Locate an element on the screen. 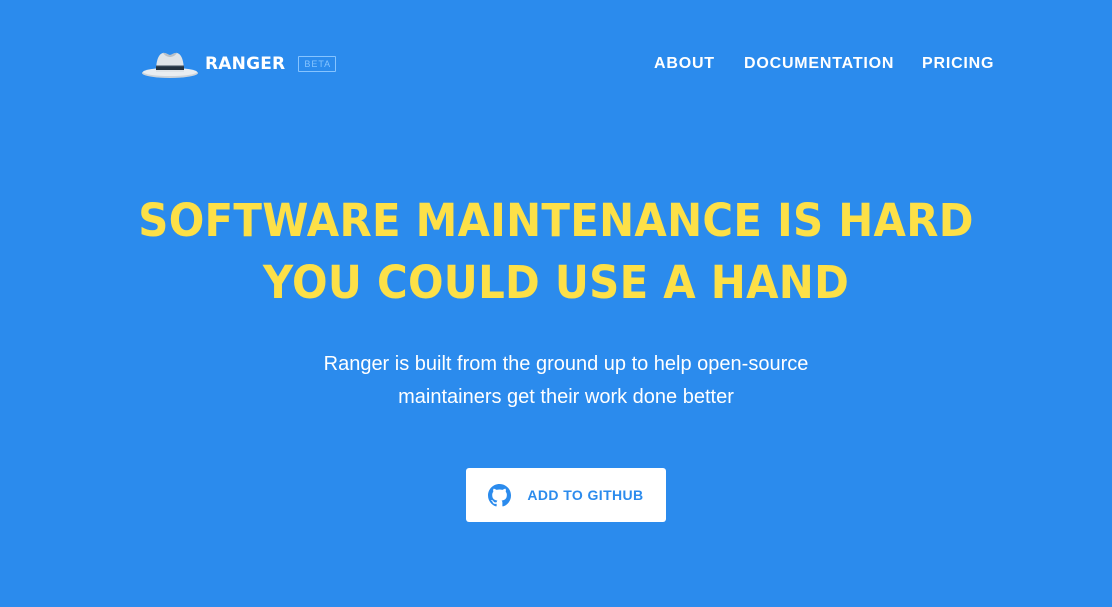  top-nav: ABOUT DOCUMENTATION PRICING is located at coordinates (556, 64).